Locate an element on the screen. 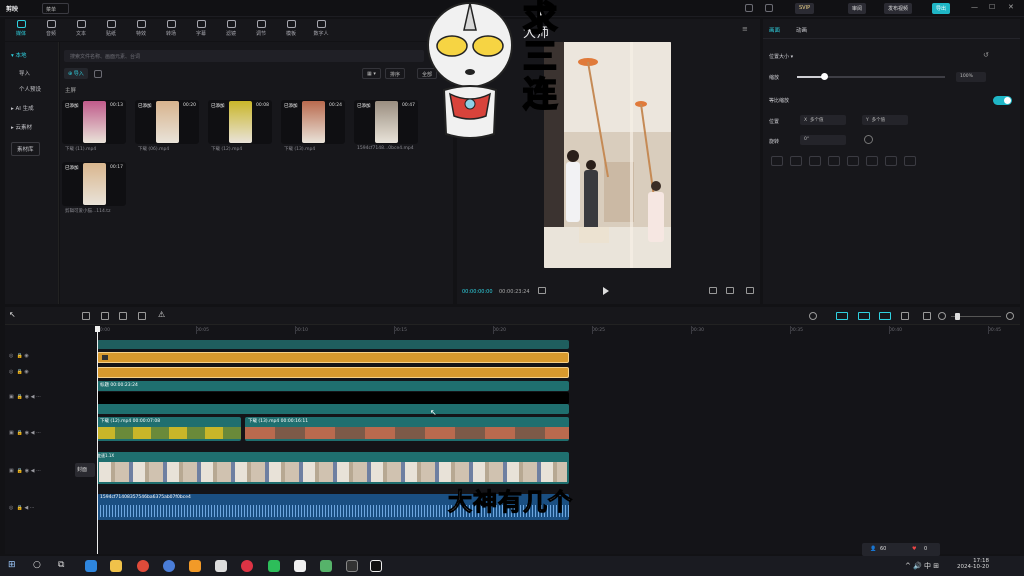 This screenshot has height=576, width=1024. rotate-dial-icon is located at coordinates (868, 139).